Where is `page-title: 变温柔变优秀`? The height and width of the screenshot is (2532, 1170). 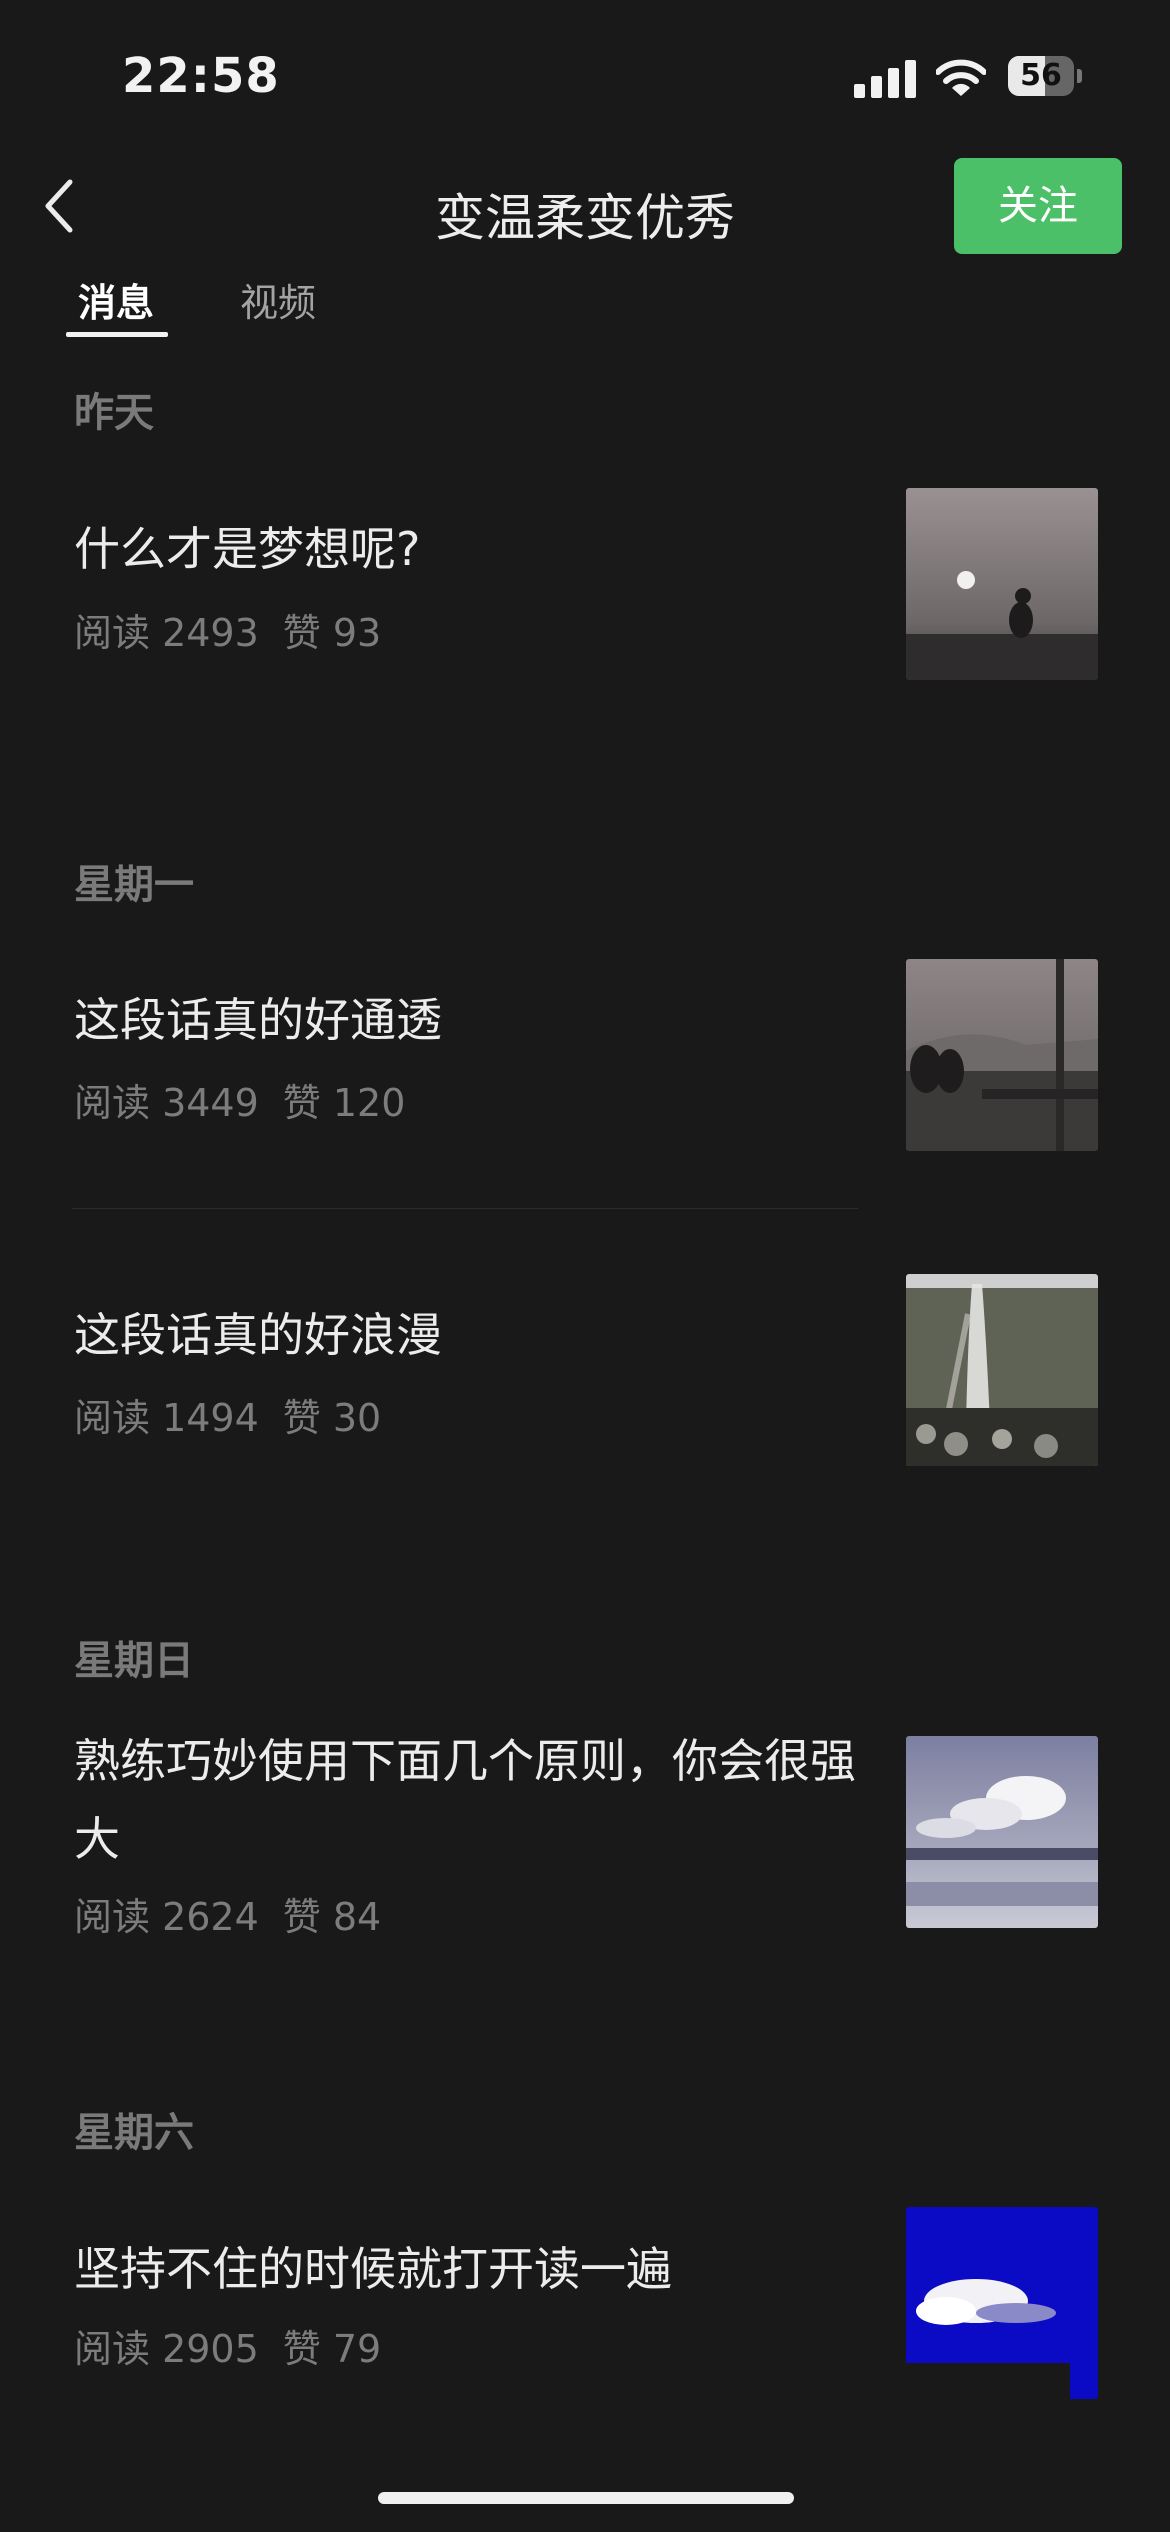 page-title: 变温柔变优秀 is located at coordinates (585, 218).